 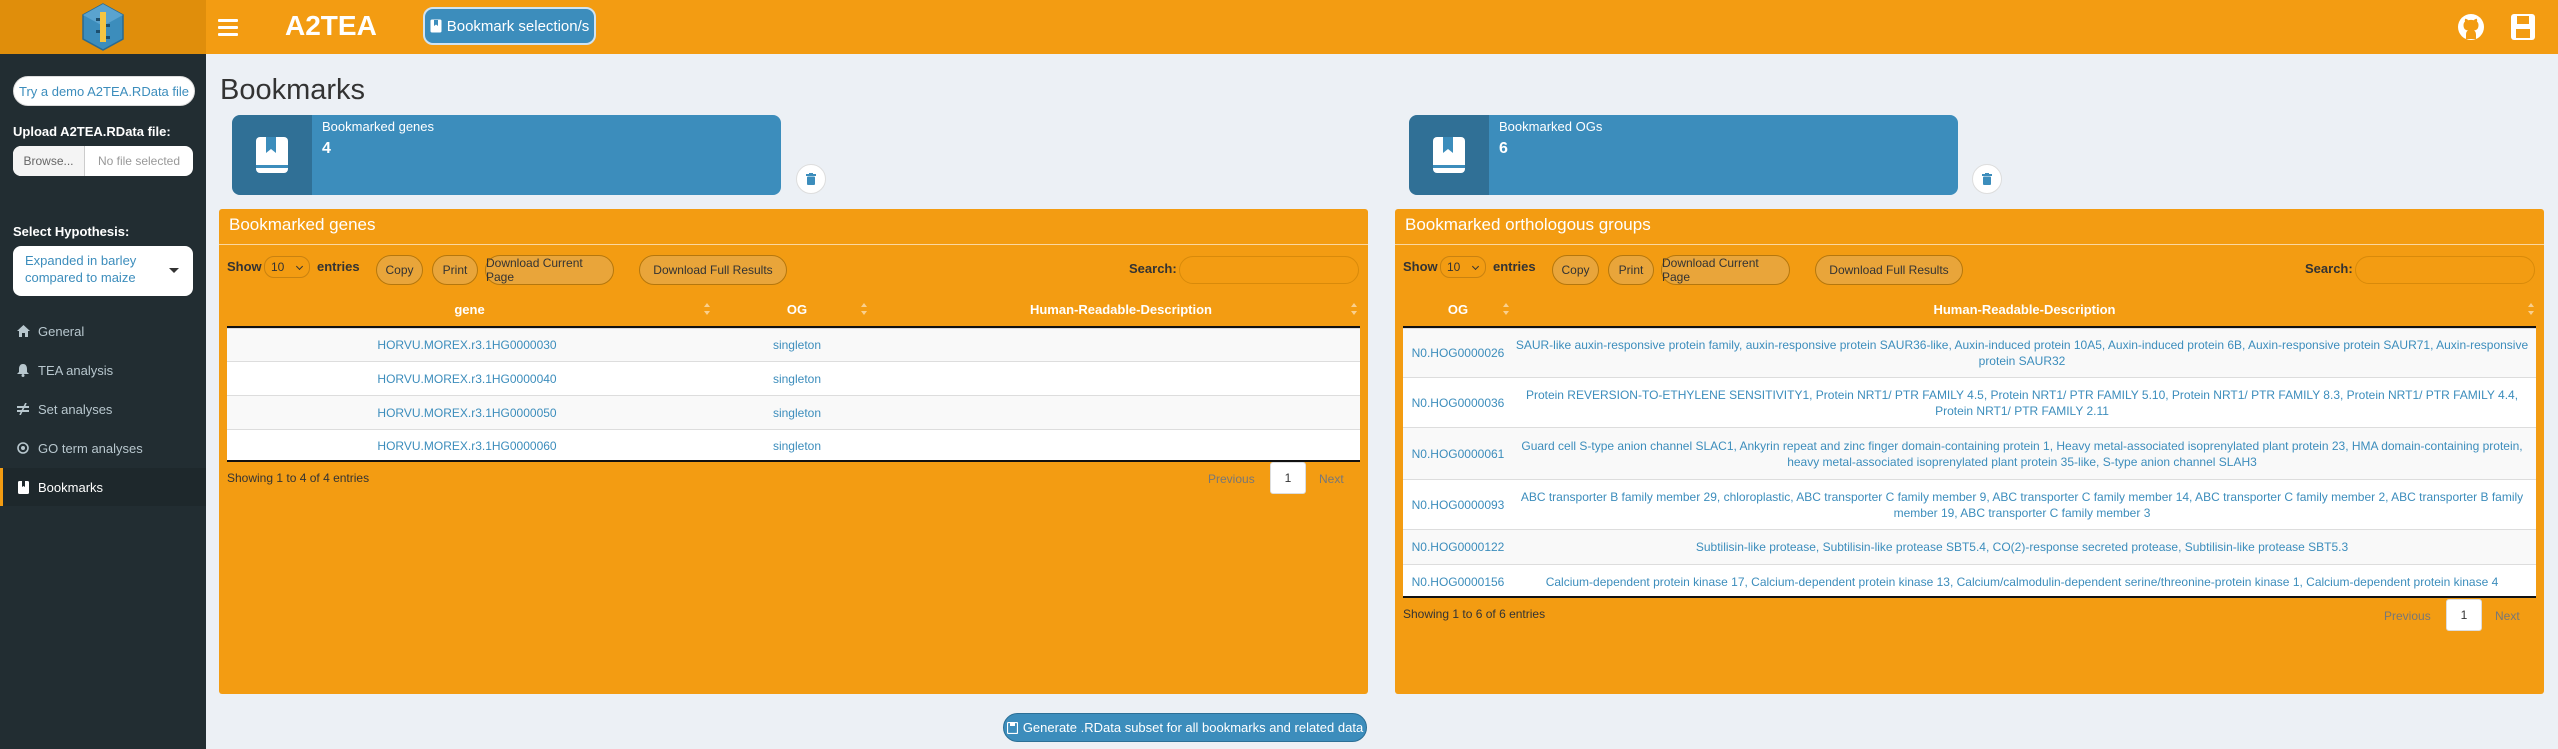 What do you see at coordinates (103, 161) in the screenshot?
I see `file-upload-control: Browse... No file selected` at bounding box center [103, 161].